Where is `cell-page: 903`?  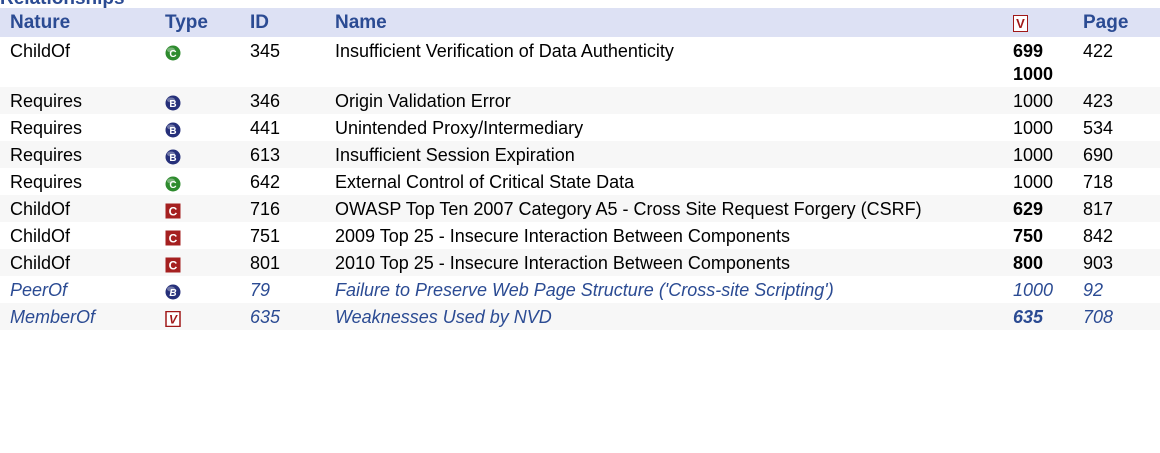 cell-page: 903 is located at coordinates (1116, 262).